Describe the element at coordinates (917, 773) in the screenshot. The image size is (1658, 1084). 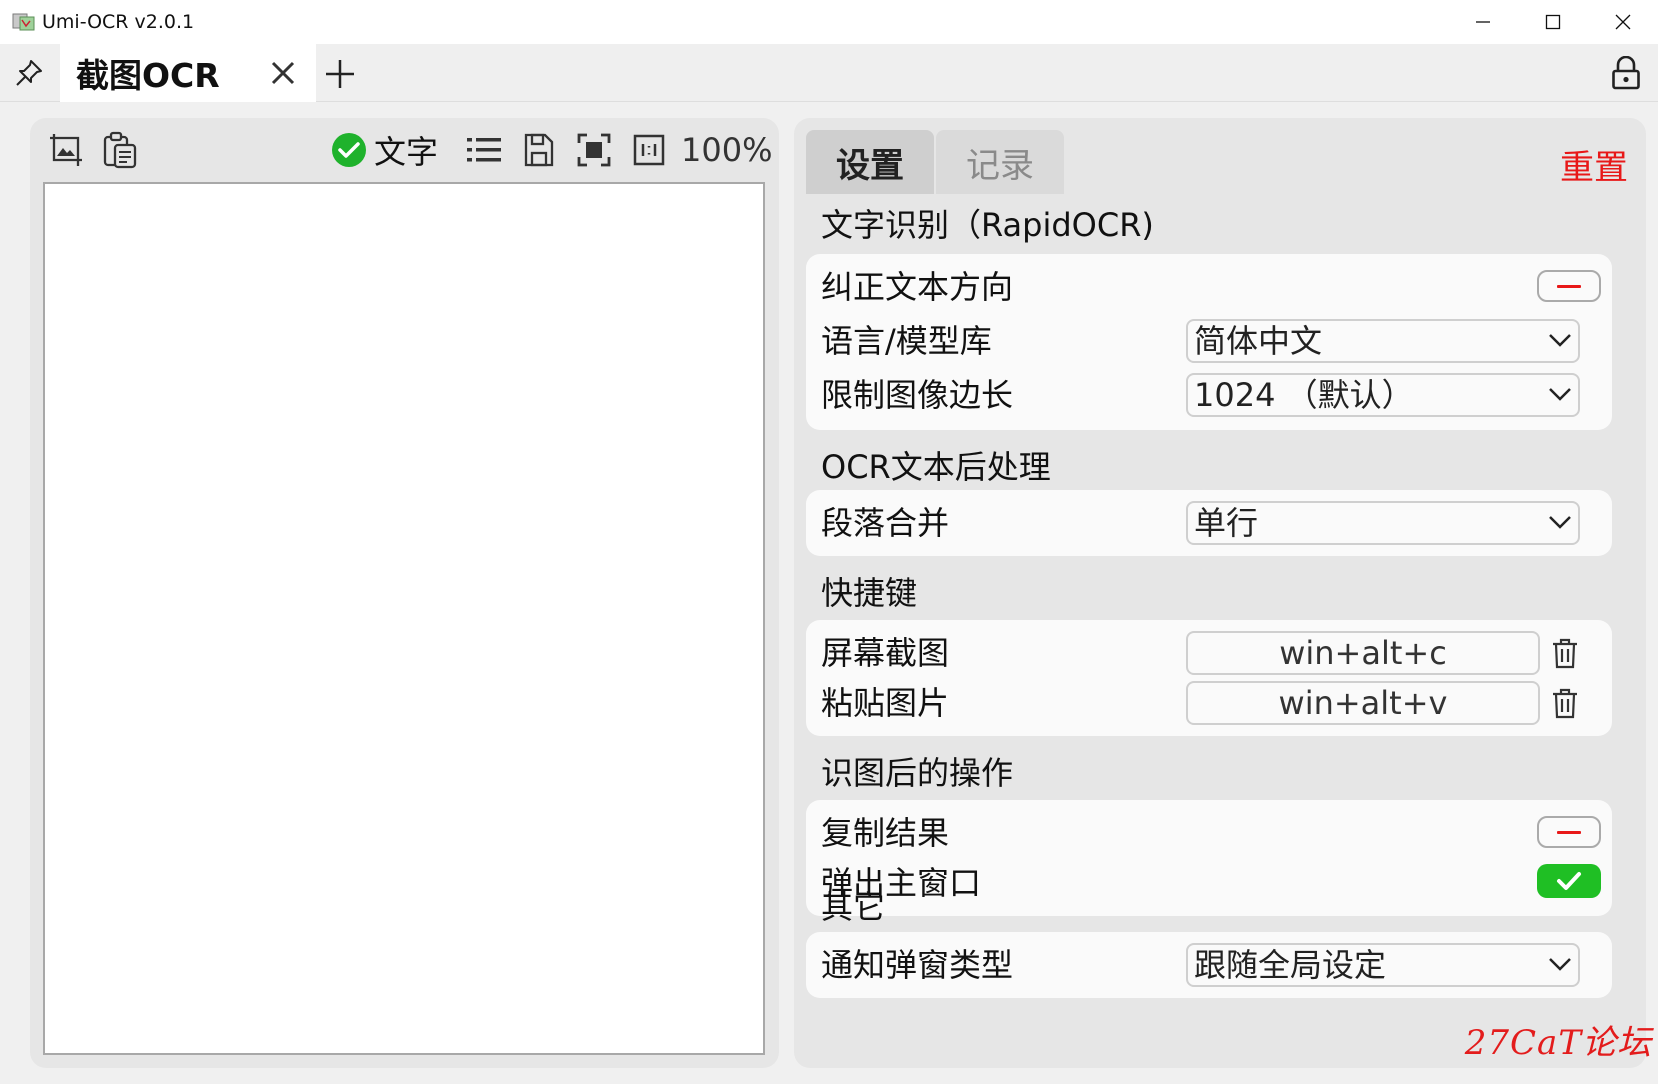
I see `section-title-after-ocr: 识图后的操作` at that location.